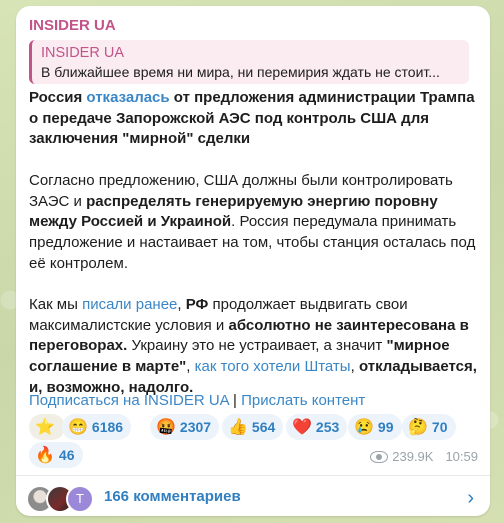  Describe the element at coordinates (354, 367) in the screenshot. I see `para3-text-6: ,` at that location.